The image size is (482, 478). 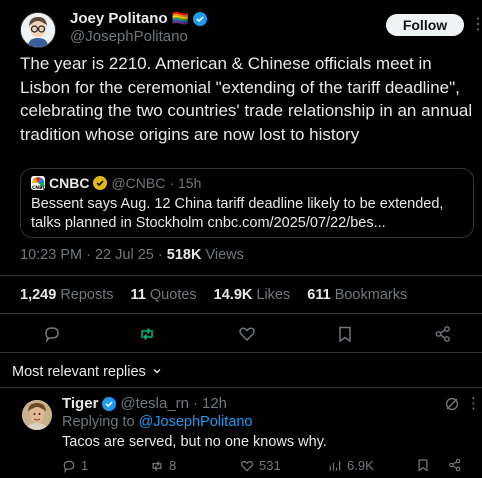 What do you see at coordinates (425, 25) in the screenshot?
I see `follow-button: Follow` at bounding box center [425, 25].